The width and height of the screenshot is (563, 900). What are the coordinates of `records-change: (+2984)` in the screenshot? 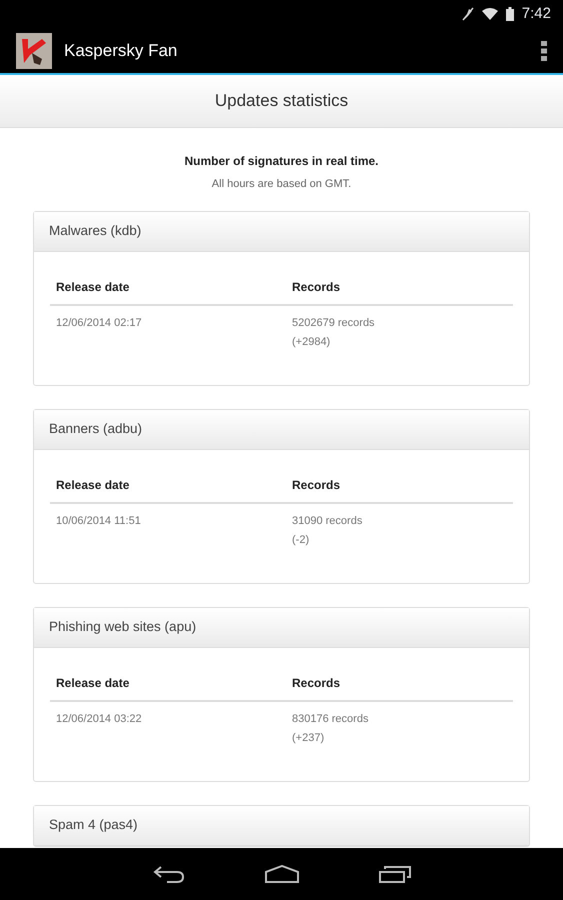 It's located at (312, 342).